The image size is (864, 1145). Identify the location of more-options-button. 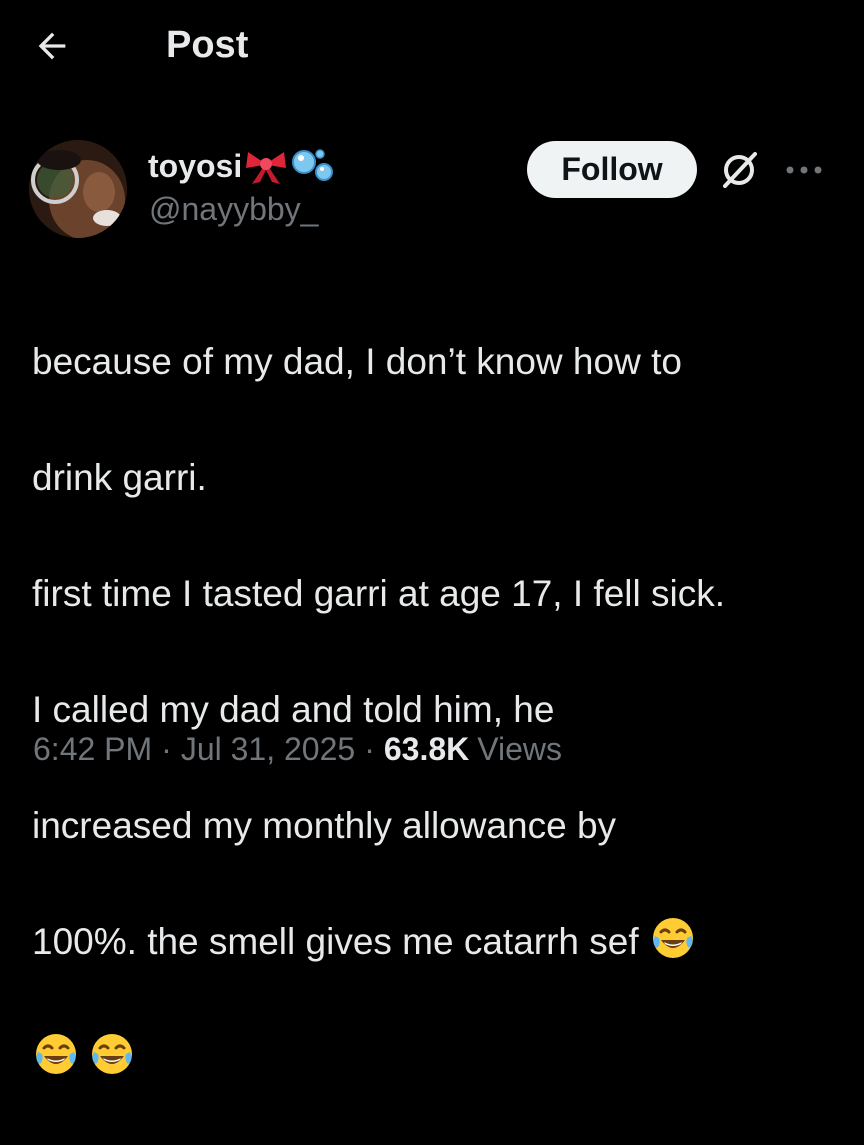
(804, 170).